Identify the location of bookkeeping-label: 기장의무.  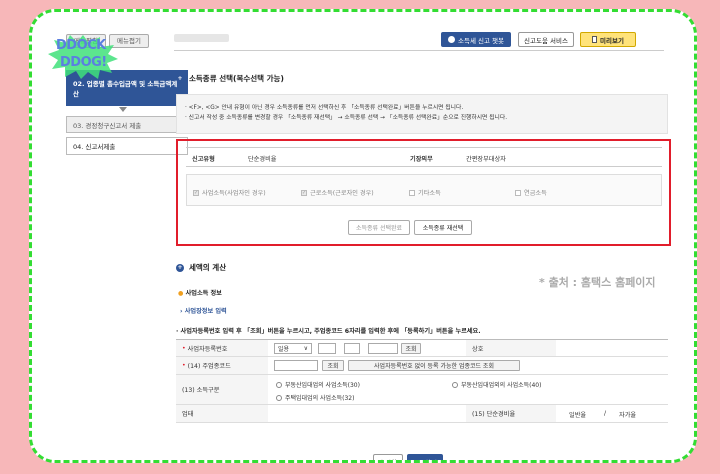
(421, 159).